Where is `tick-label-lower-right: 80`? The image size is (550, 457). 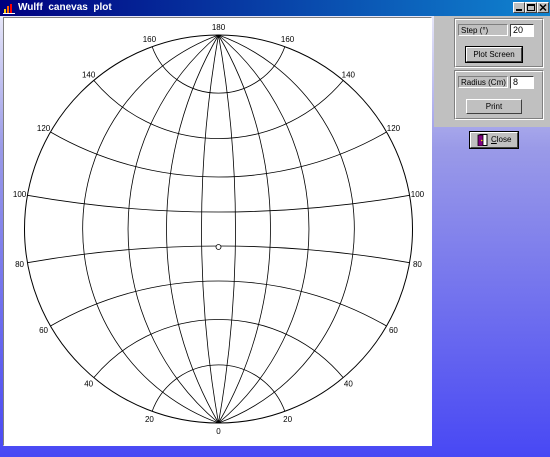 tick-label-lower-right: 80 is located at coordinates (417, 264).